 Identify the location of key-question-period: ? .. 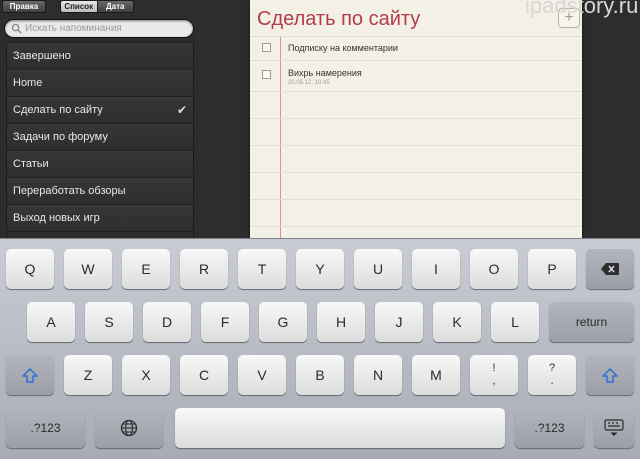
(552, 375).